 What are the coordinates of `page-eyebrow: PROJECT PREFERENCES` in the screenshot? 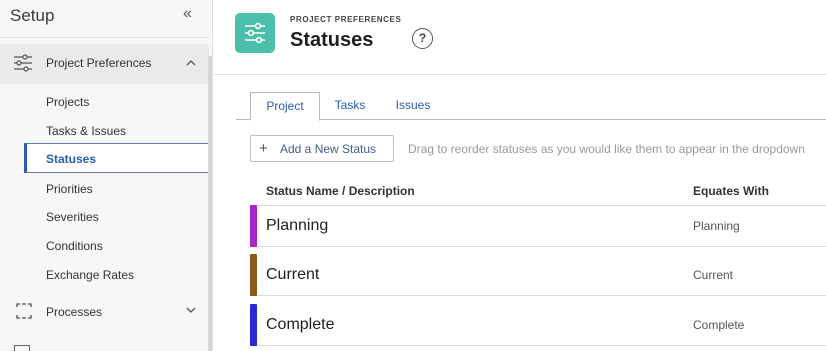 It's located at (346, 19).